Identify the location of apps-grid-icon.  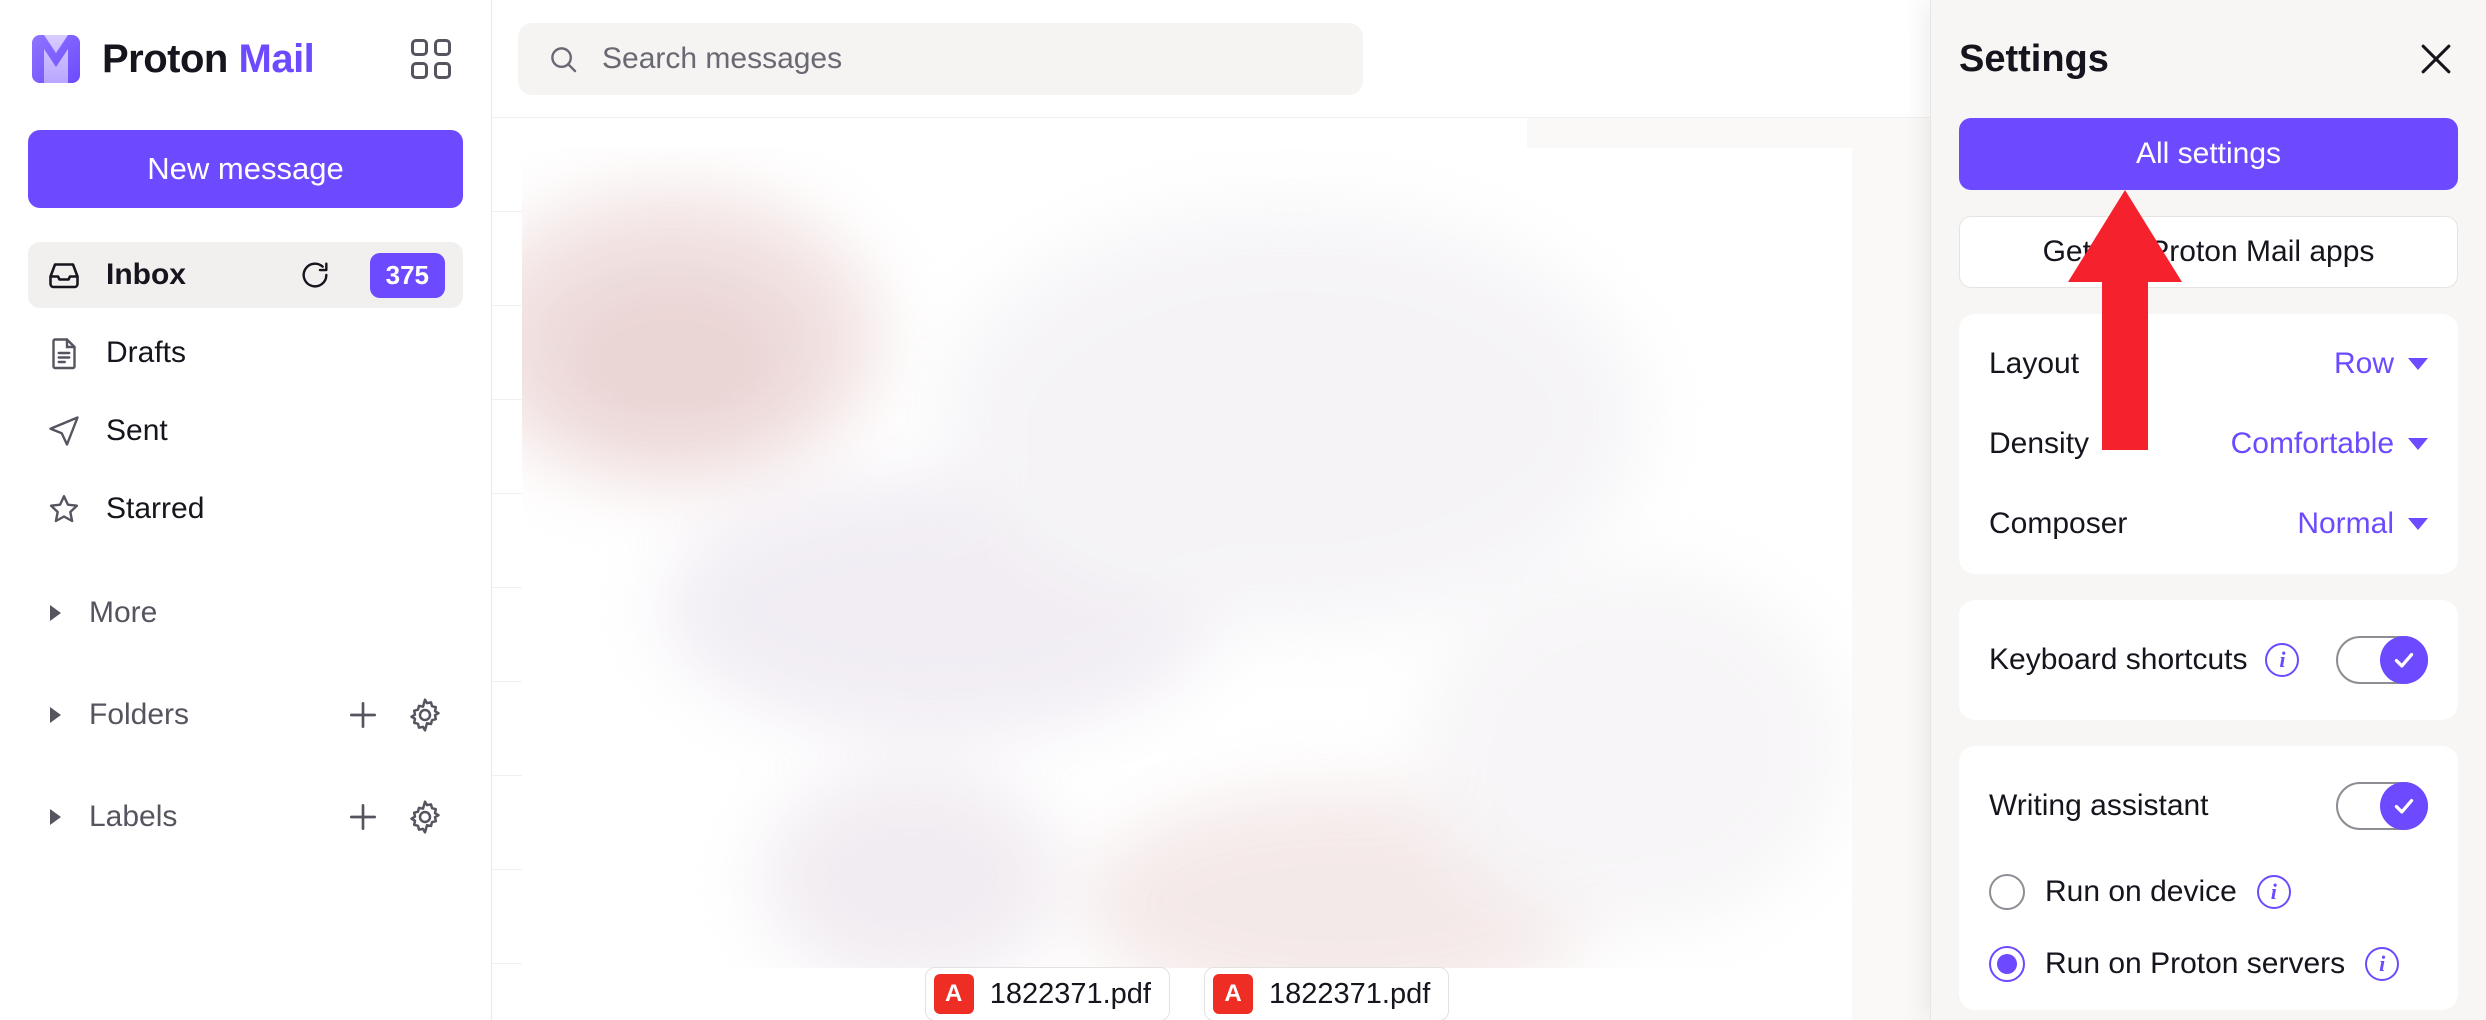
(431, 59).